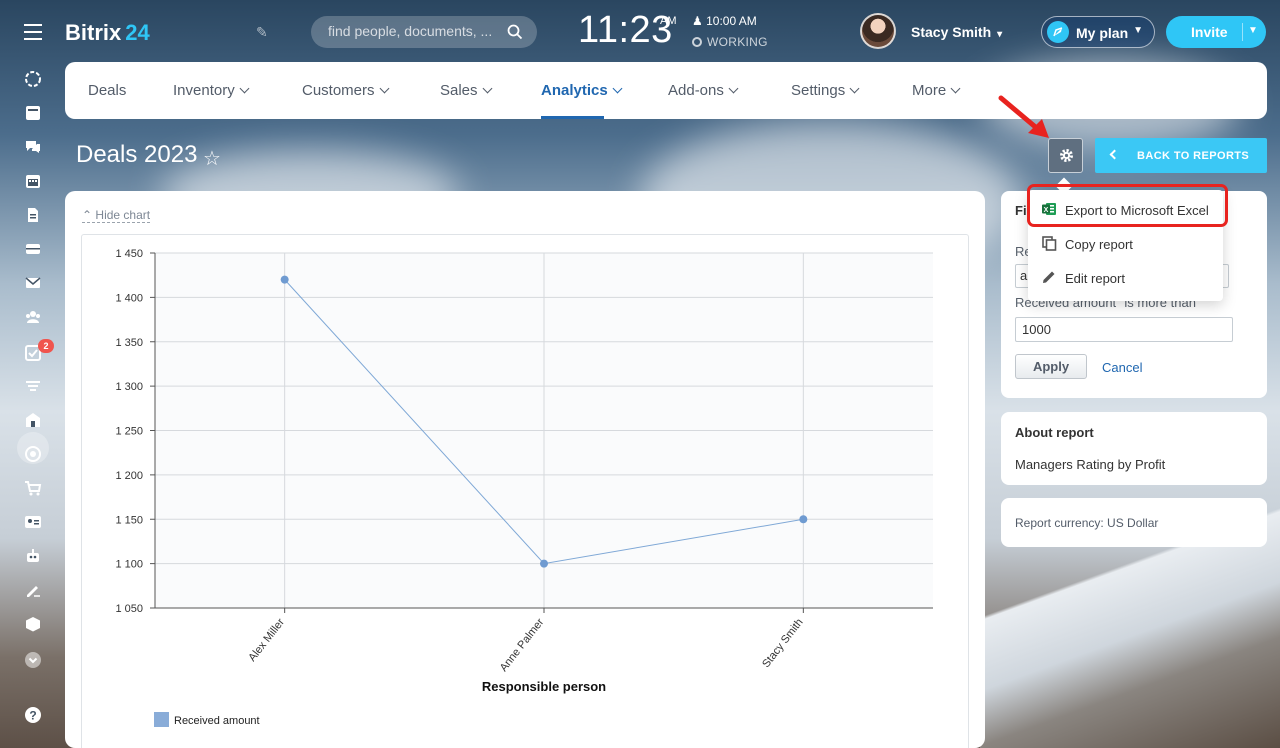  I want to click on invite-button: Invite ▼, so click(1216, 32).